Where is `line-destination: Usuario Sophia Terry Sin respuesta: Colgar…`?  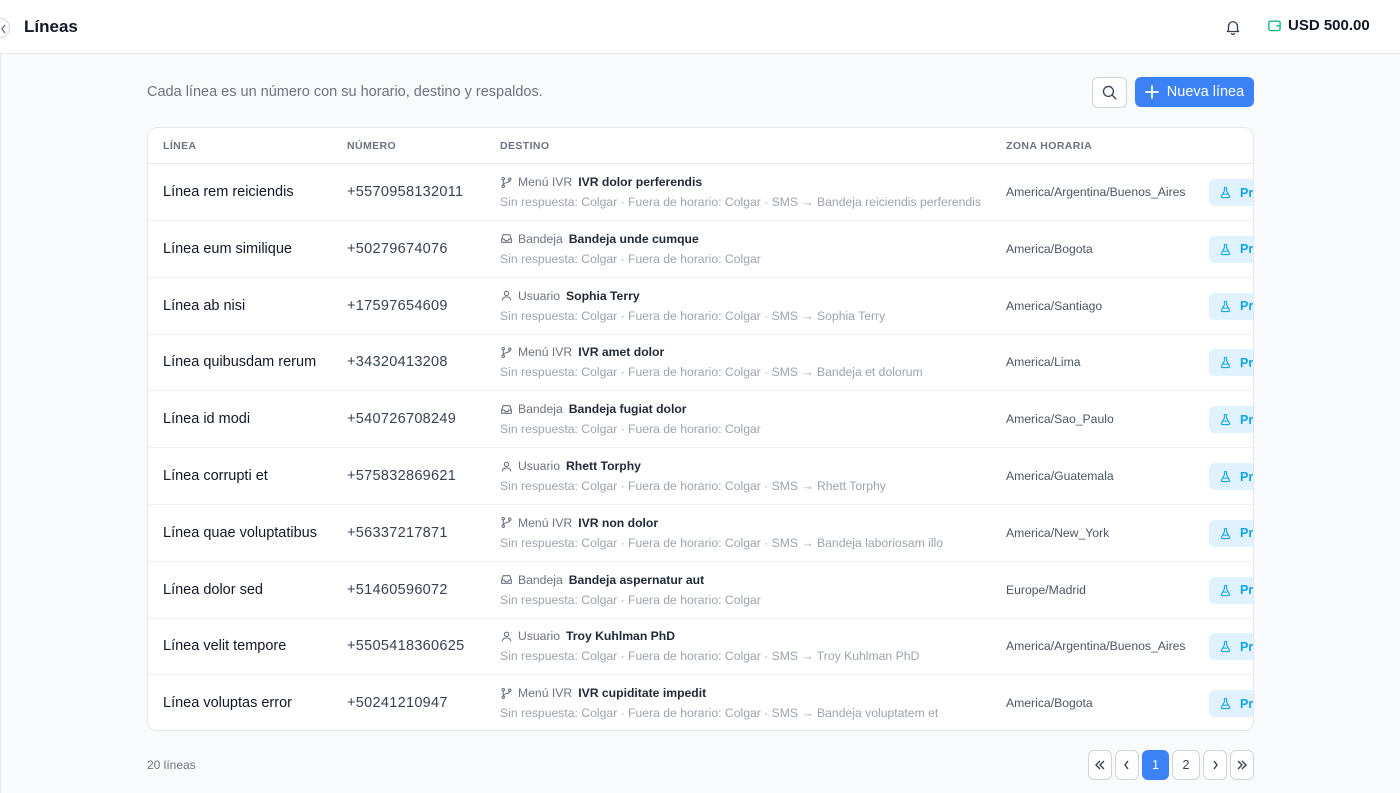
line-destination: Usuario Sophia Terry Sin respuesta: Colgar… is located at coordinates (692, 305).